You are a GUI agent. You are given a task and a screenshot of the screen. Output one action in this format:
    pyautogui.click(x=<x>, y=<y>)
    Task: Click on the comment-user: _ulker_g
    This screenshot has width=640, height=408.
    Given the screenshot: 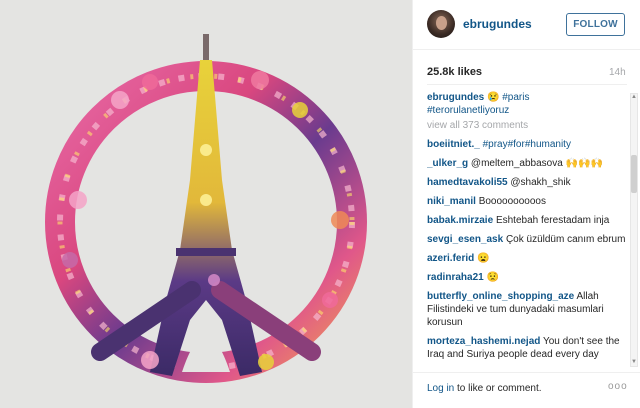 What is the action you would take?
    pyautogui.click(x=447, y=163)
    